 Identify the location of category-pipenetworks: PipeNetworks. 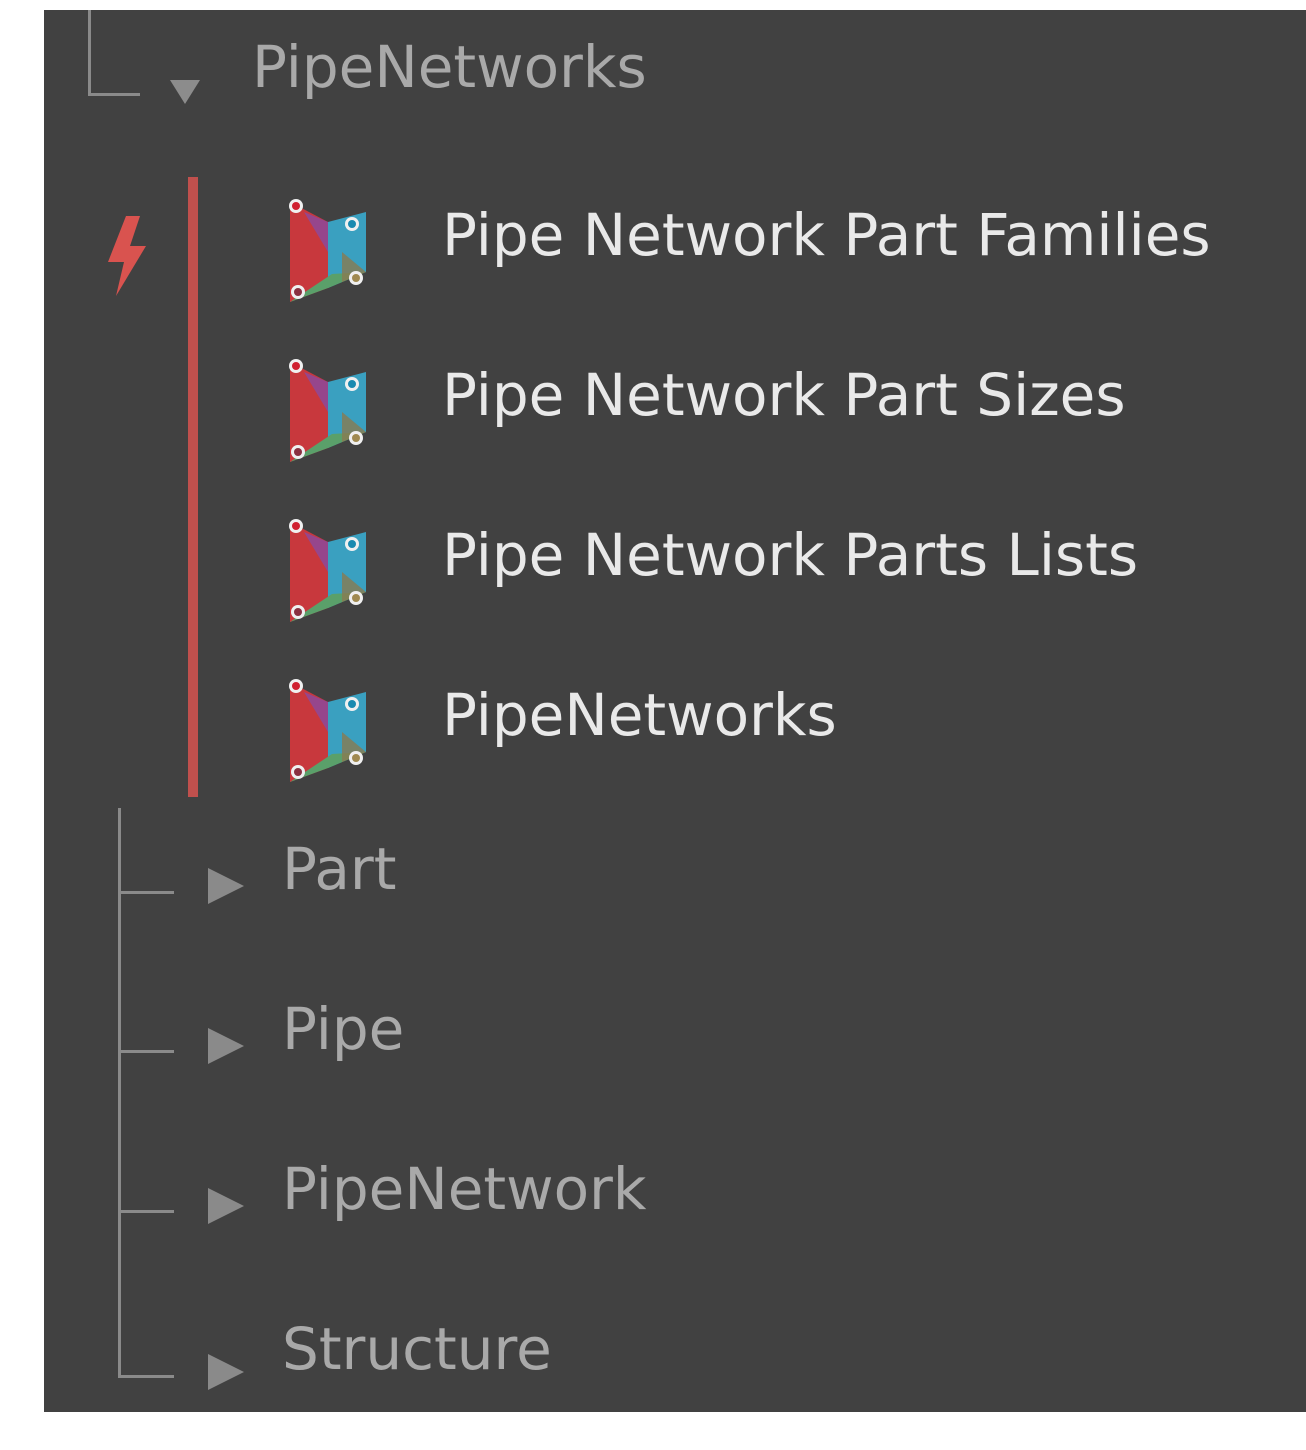
(675, 70).